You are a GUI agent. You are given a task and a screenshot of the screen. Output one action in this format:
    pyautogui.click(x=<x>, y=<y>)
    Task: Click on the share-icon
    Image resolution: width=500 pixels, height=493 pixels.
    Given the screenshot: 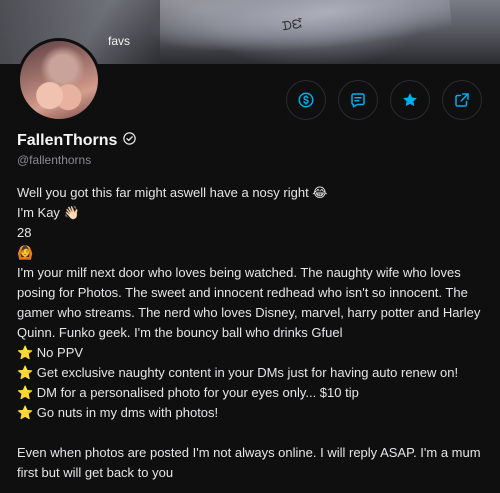 What is the action you would take?
    pyautogui.click(x=462, y=100)
    